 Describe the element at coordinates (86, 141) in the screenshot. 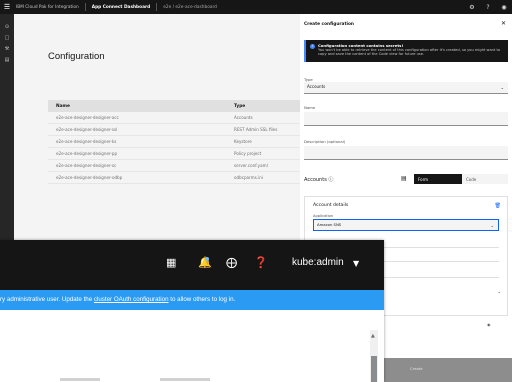

I see `cell-name: e2e-ace-designer-designer-ks` at that location.